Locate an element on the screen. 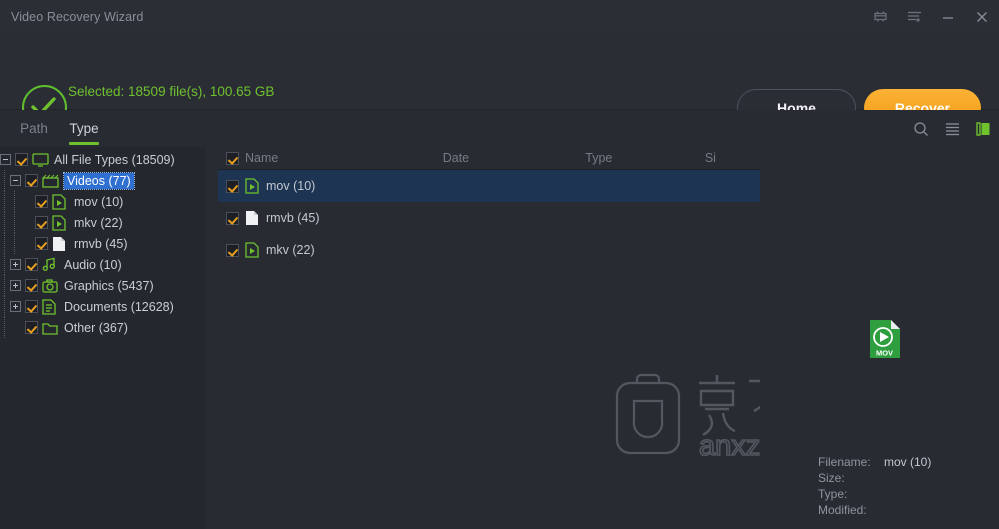  tab-path: Path is located at coordinates (34, 128).